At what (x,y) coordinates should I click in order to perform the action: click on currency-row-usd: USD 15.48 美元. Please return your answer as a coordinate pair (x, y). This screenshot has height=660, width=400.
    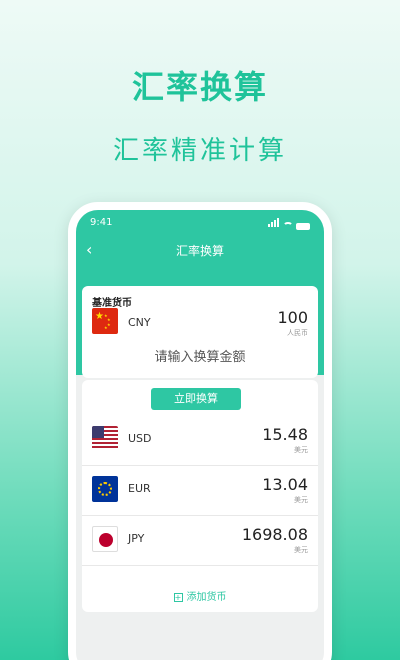
    Looking at the image, I should click on (200, 441).